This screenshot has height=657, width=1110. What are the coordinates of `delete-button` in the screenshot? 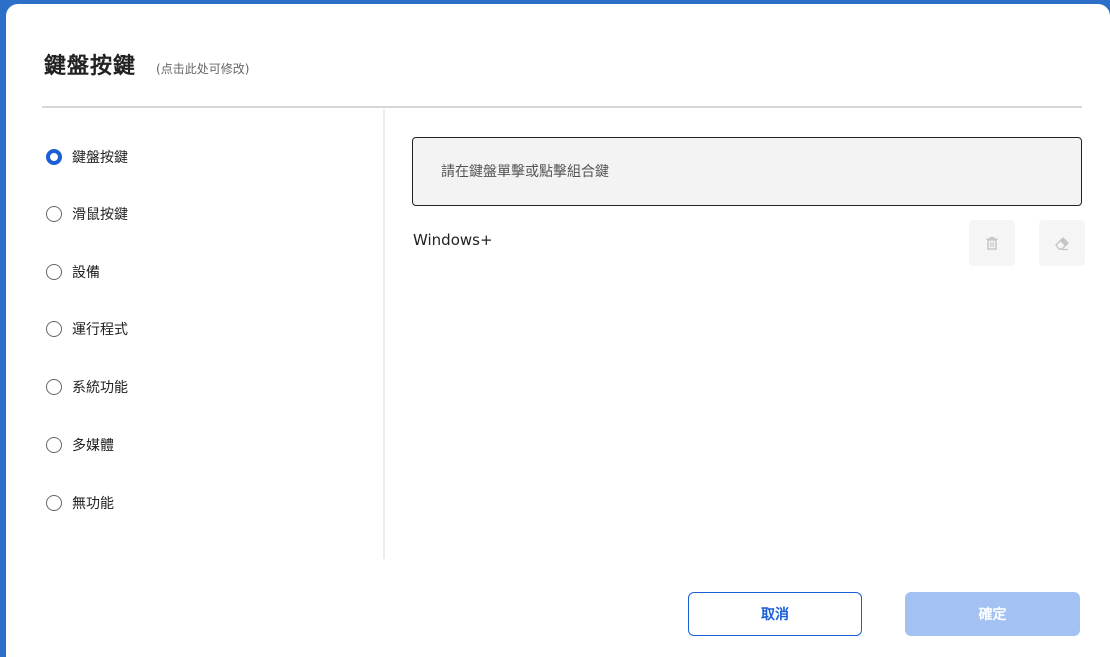 It's located at (992, 243).